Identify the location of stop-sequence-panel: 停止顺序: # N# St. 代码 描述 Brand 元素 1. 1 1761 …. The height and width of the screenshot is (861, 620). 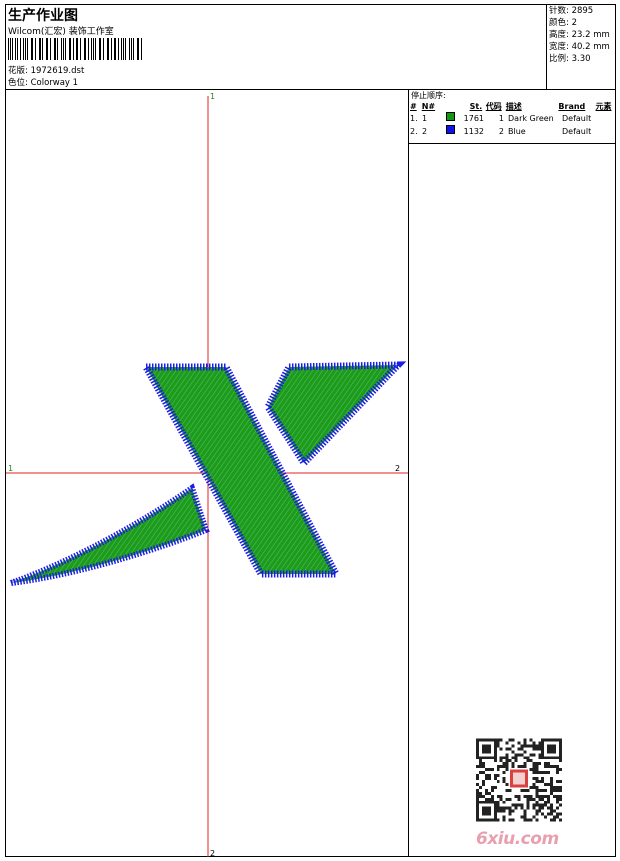
(512, 117).